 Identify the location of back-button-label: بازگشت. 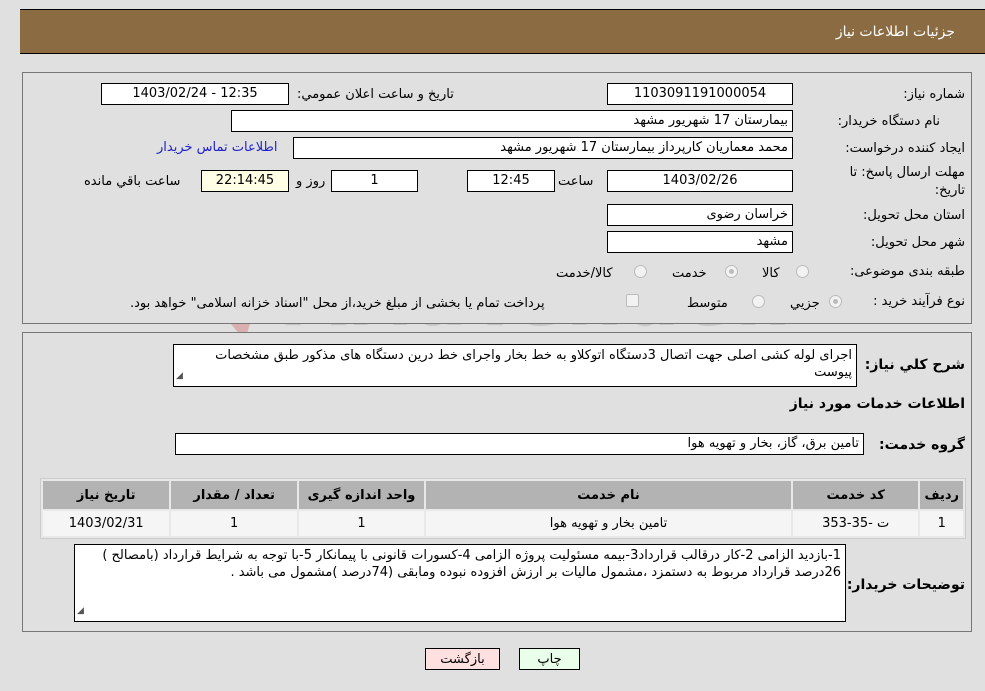
(462, 659).